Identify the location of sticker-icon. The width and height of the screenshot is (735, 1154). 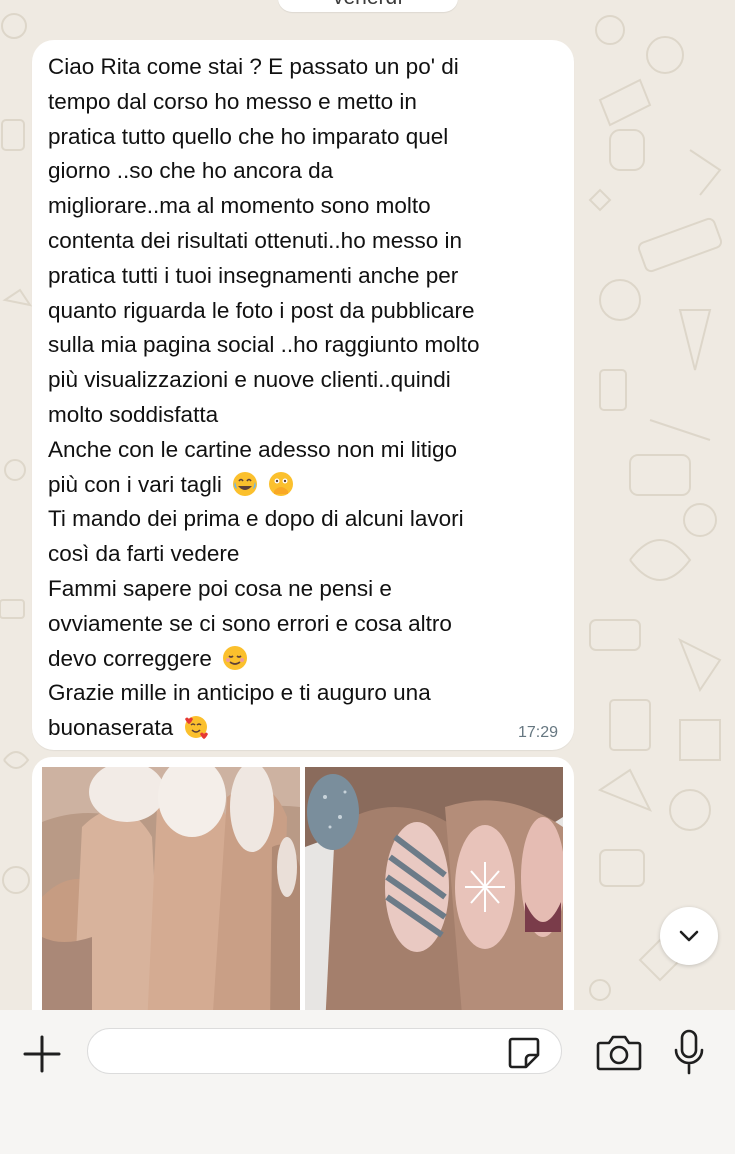
(524, 1053).